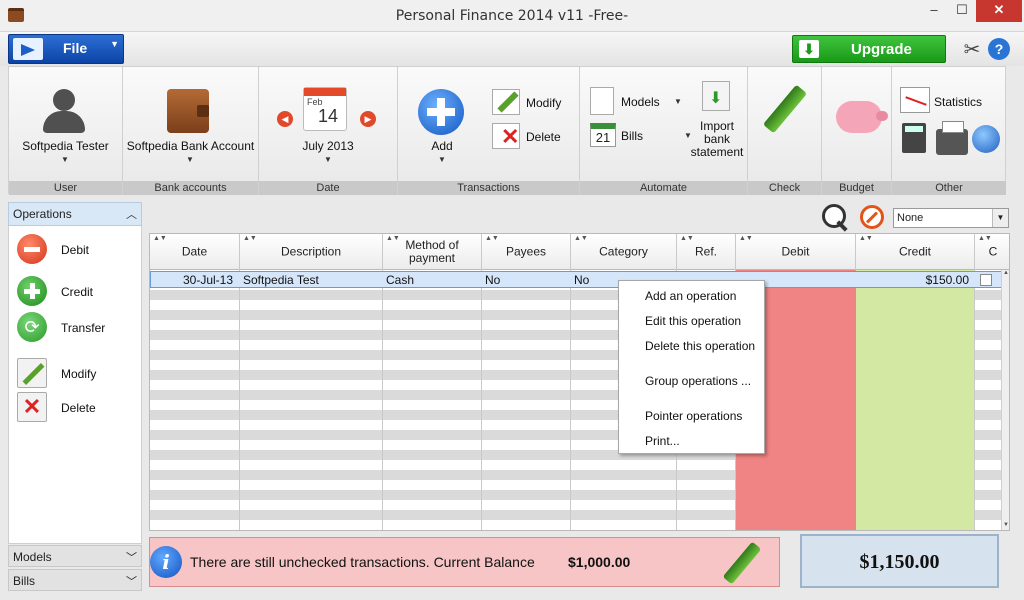  What do you see at coordinates (881, 49) in the screenshot?
I see `upgrade-label: Upgrade` at bounding box center [881, 49].